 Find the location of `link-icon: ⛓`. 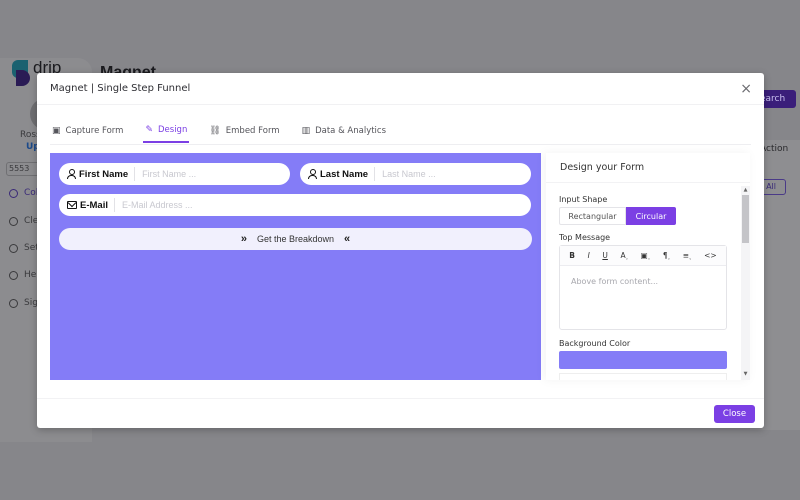

link-icon: ⛓ is located at coordinates (215, 131).